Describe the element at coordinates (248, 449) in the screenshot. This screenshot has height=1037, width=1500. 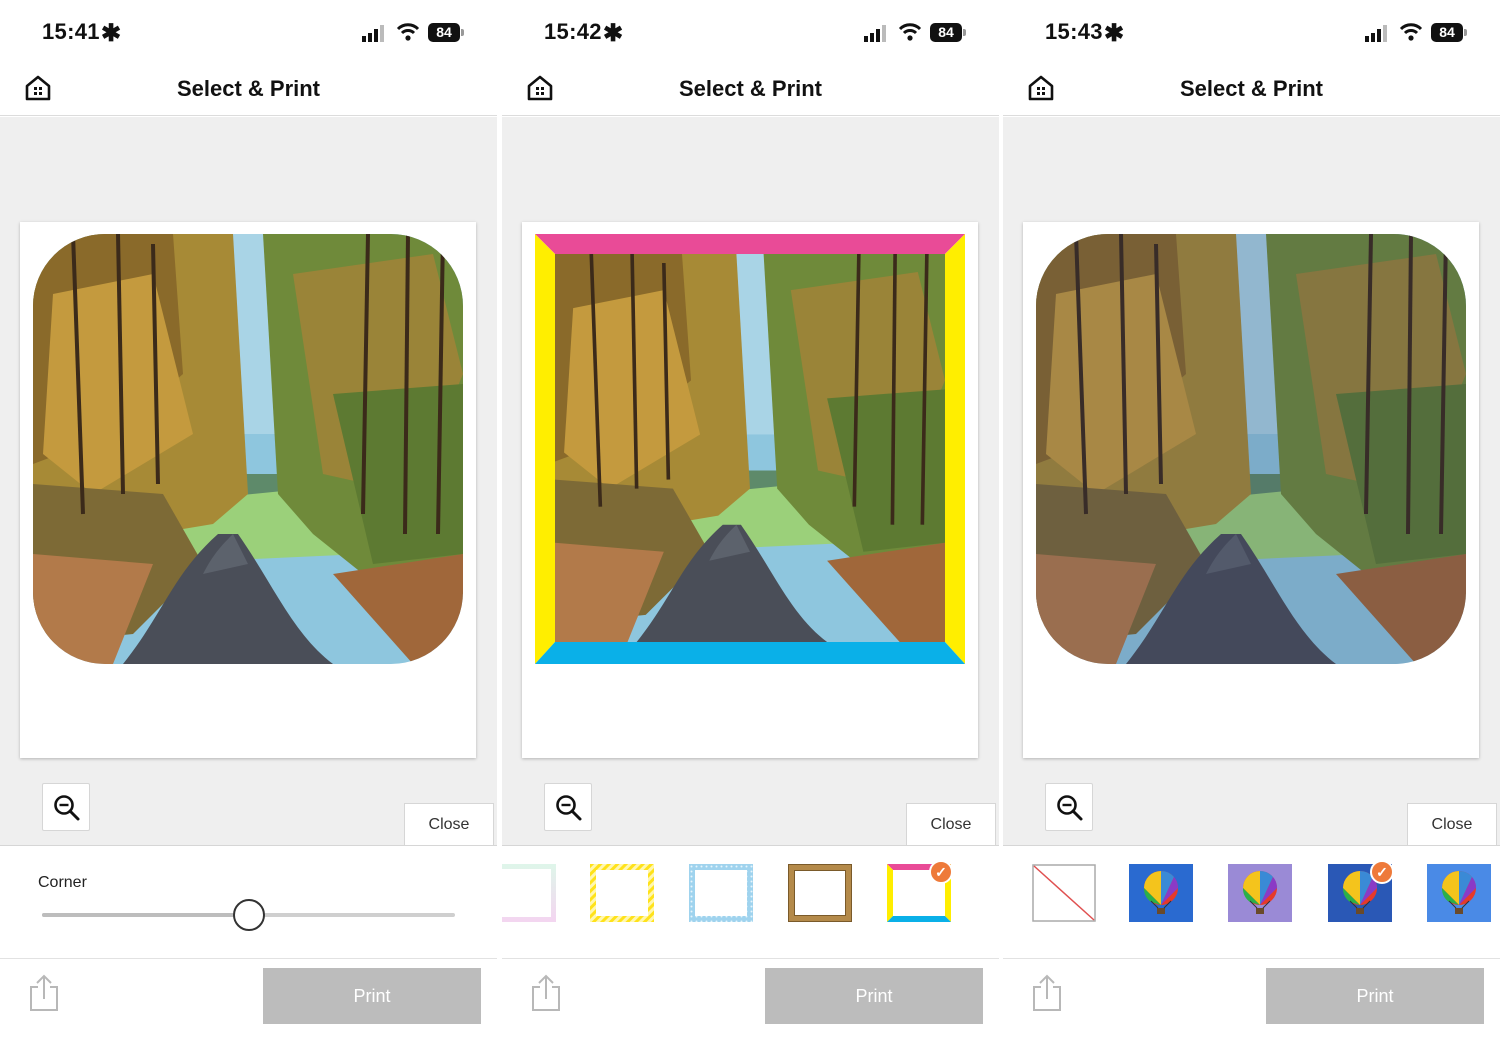
I see `photo-rounded-corners` at that location.